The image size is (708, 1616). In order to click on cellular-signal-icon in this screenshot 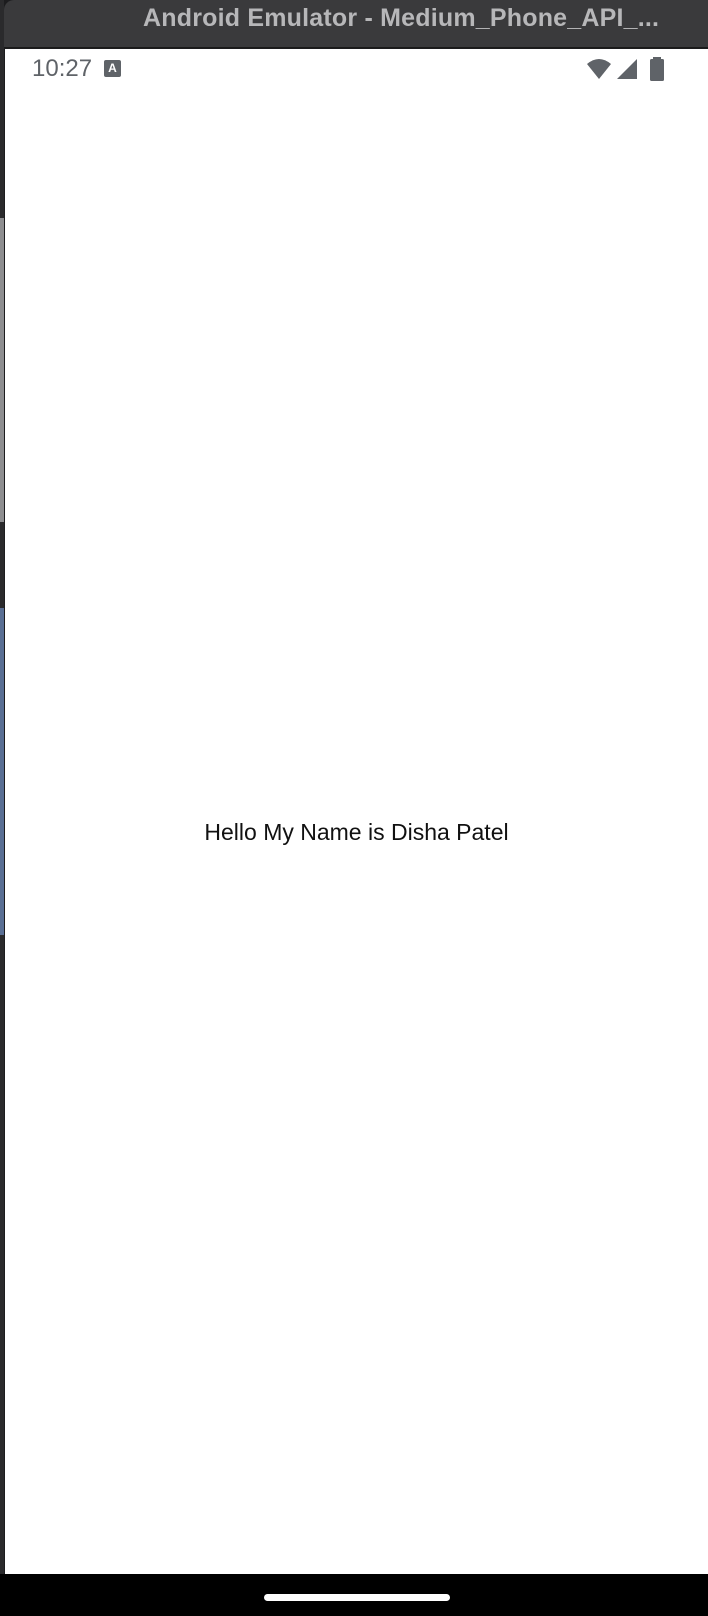, I will do `click(627, 69)`.